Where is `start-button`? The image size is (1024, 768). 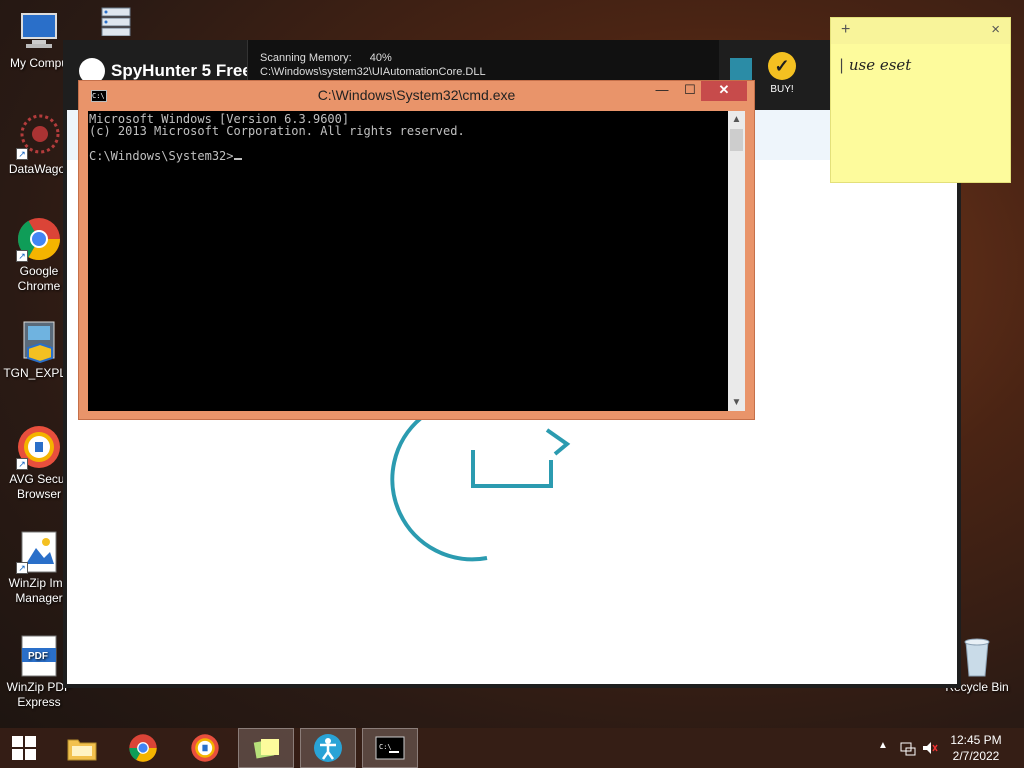
start-button is located at coordinates (24, 748).